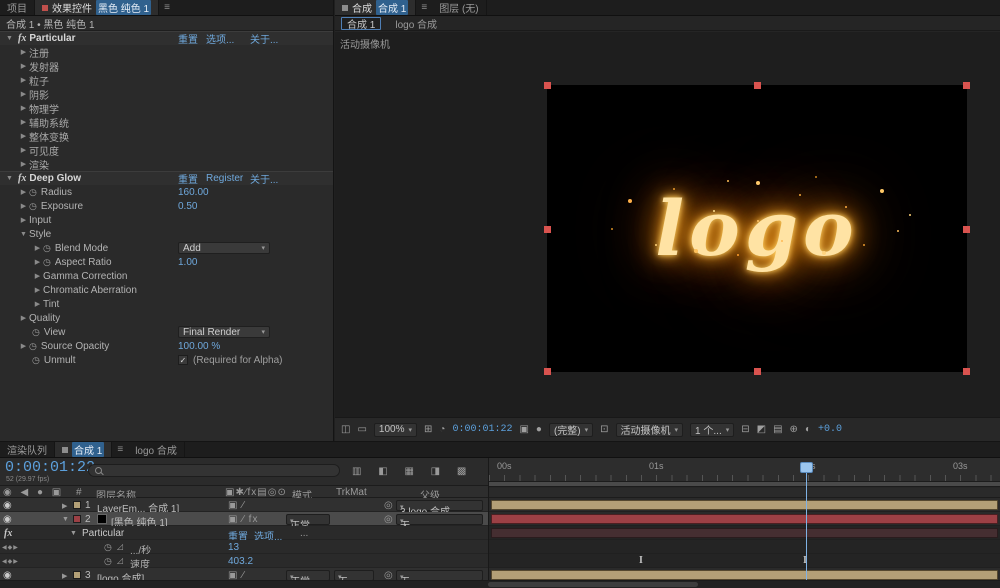 This screenshot has height=588, width=1000. Describe the element at coordinates (102, 519) in the screenshot. I see `solid-color-swatch` at that location.